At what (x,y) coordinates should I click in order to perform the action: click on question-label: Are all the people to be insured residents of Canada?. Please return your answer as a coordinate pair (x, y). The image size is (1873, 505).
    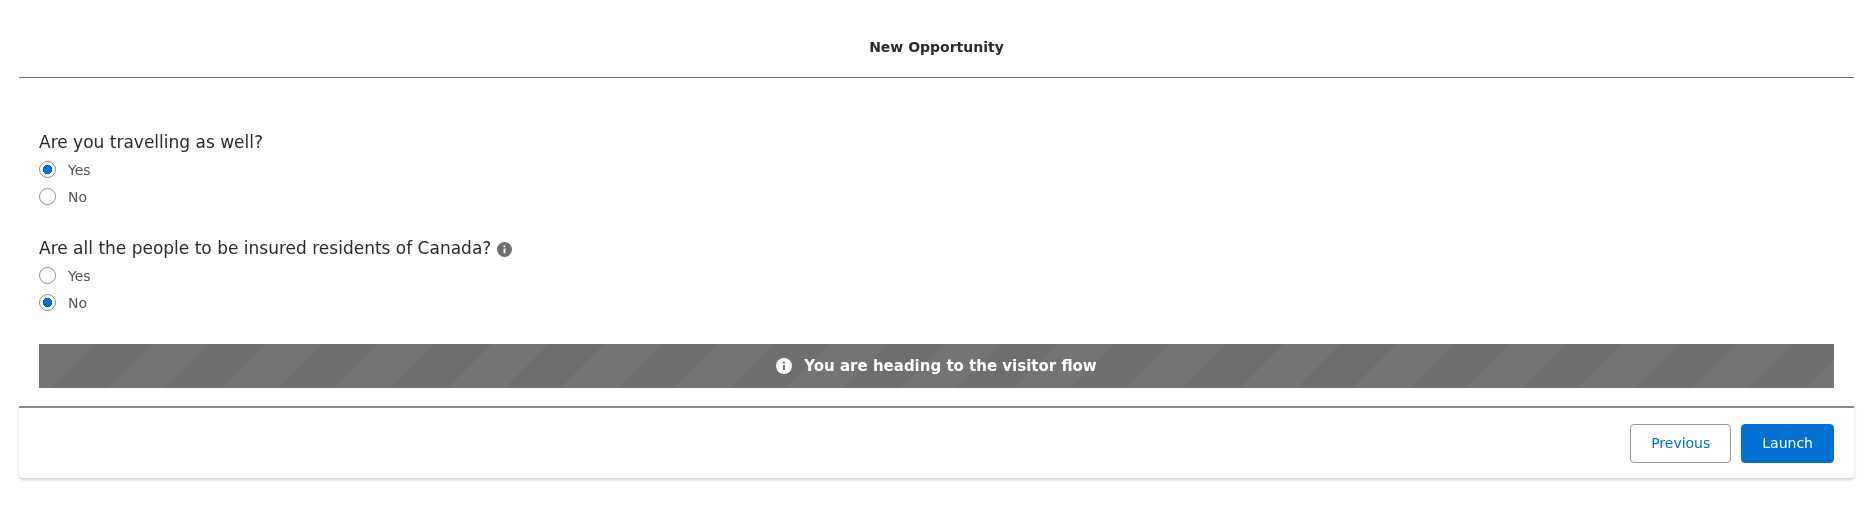
    Looking at the image, I should click on (265, 248).